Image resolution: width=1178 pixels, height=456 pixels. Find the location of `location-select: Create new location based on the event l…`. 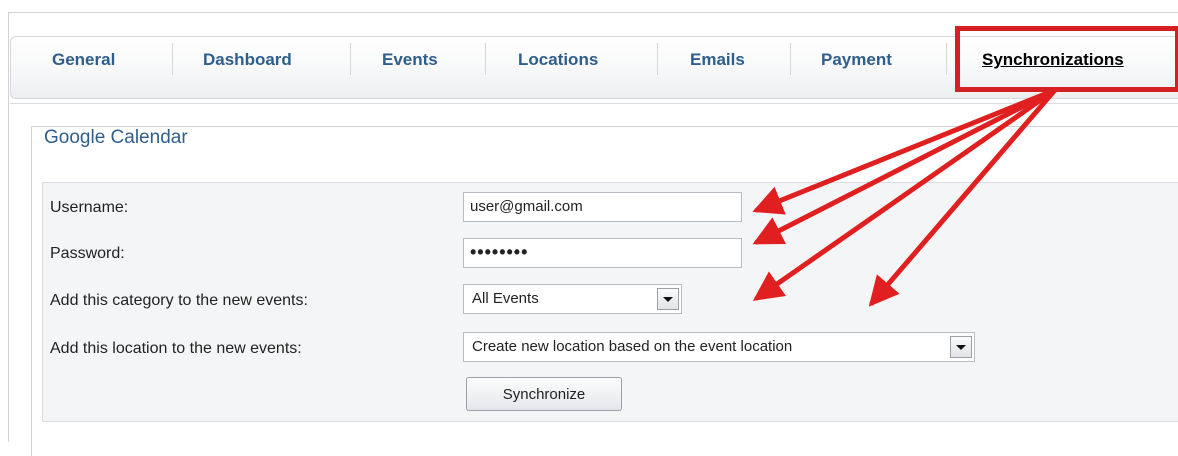

location-select: Create new location based on the event l… is located at coordinates (719, 347).